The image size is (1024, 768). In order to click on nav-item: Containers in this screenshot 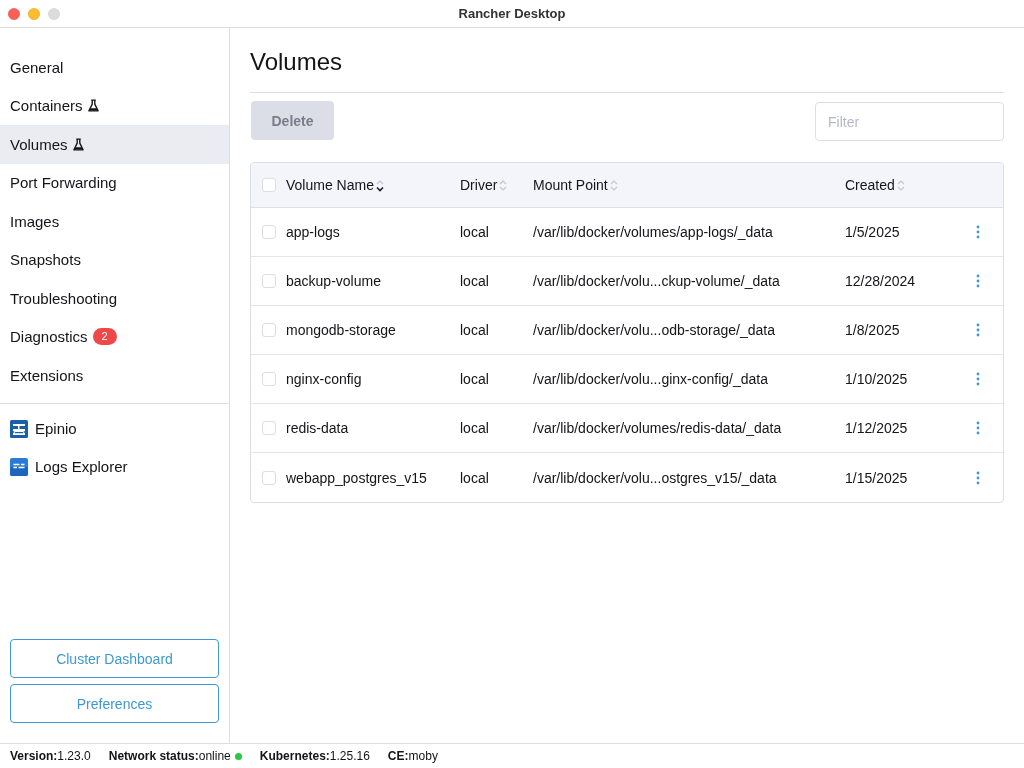, I will do `click(114, 105)`.